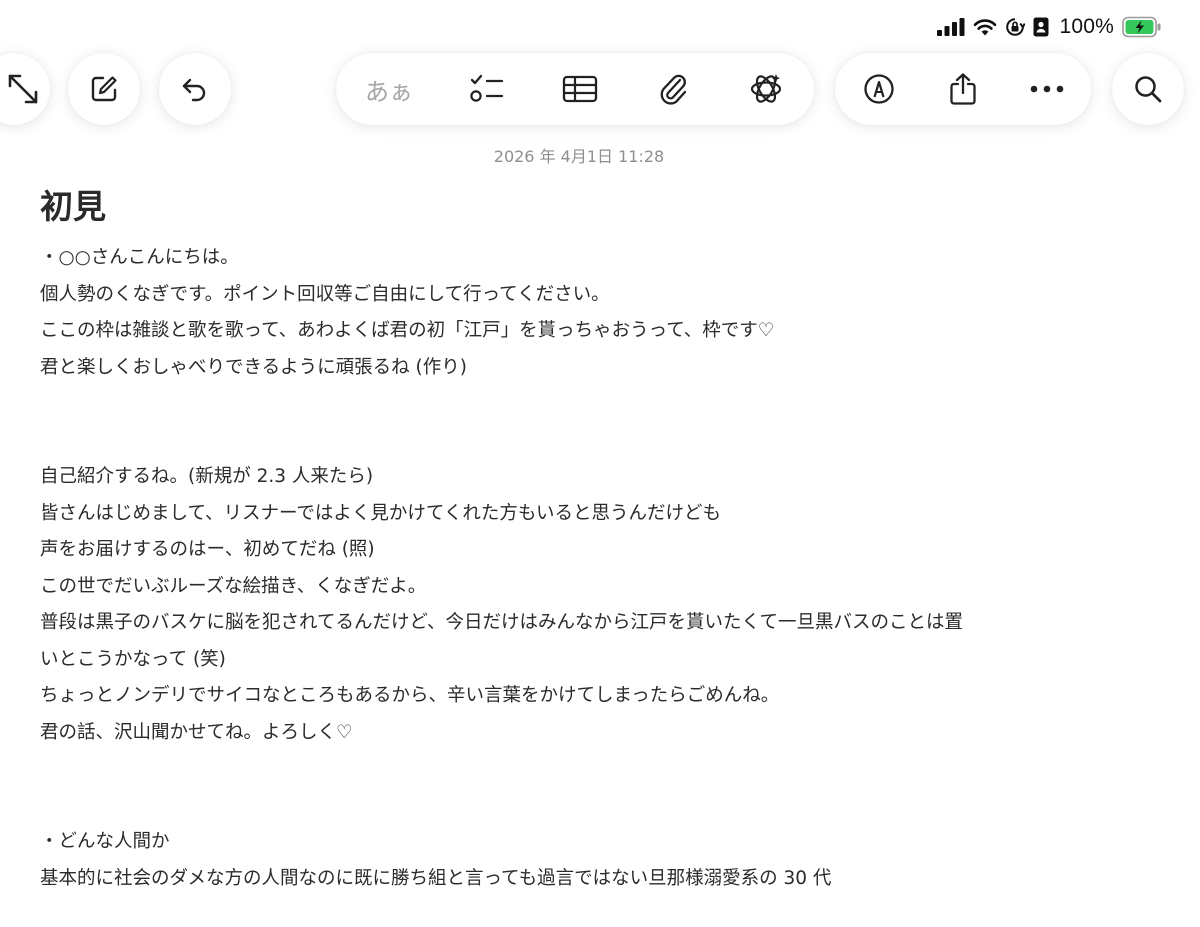  Describe the element at coordinates (951, 27) in the screenshot. I see `cellular-signal-icon` at that location.